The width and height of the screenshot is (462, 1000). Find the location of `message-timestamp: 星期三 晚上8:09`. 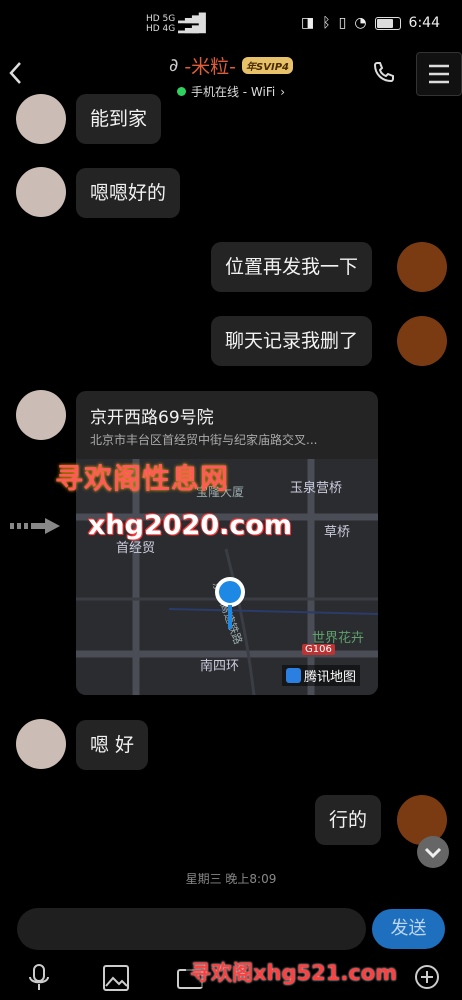

message-timestamp: 星期三 晚上8:09 is located at coordinates (231, 879).